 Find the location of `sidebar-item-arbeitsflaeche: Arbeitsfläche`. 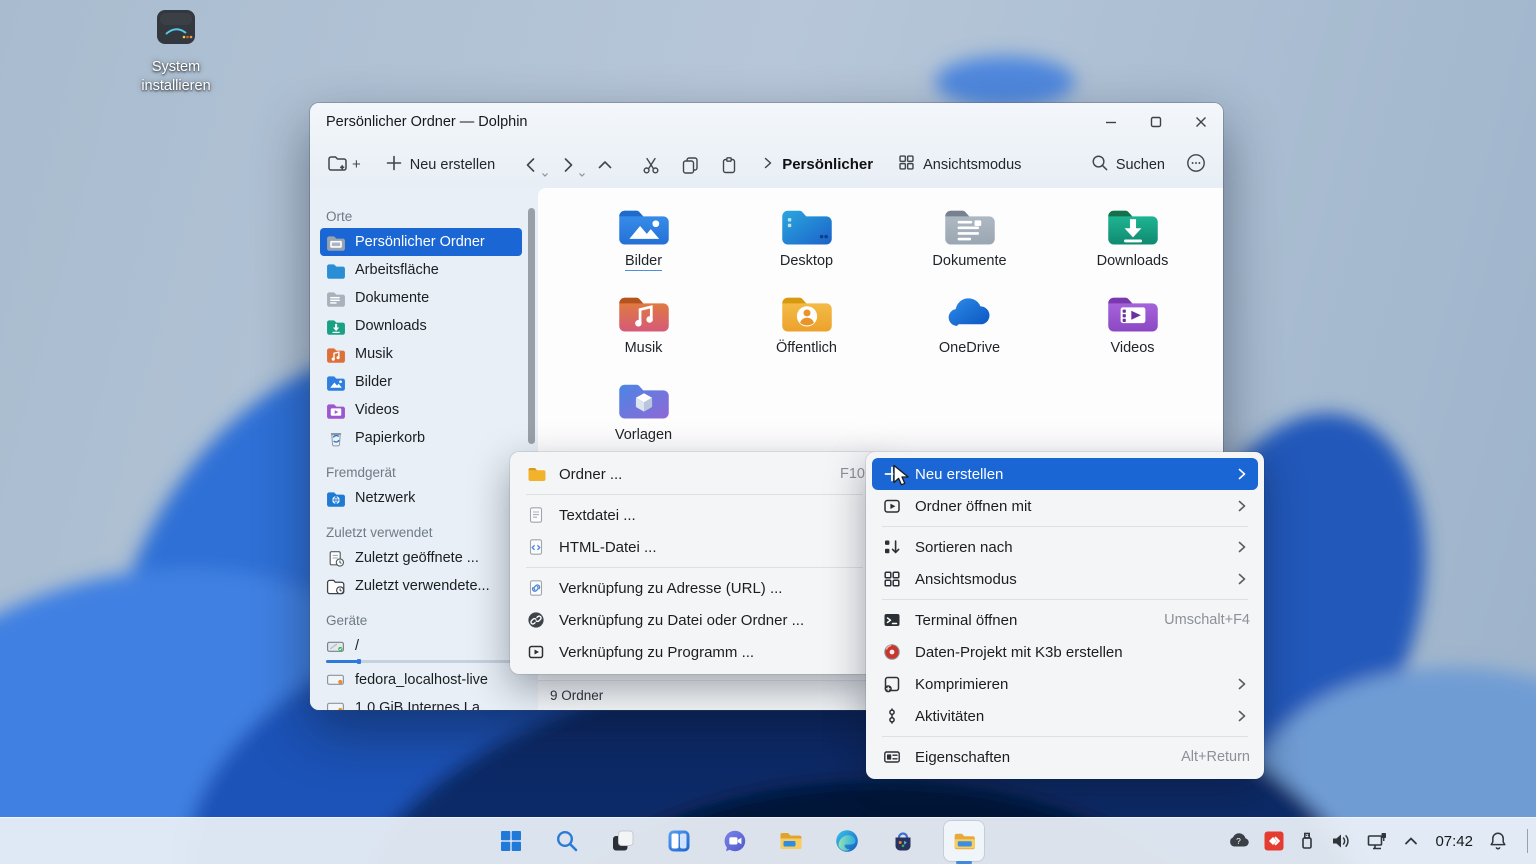

sidebar-item-arbeitsflaeche: Arbeitsfläche is located at coordinates (421, 270).